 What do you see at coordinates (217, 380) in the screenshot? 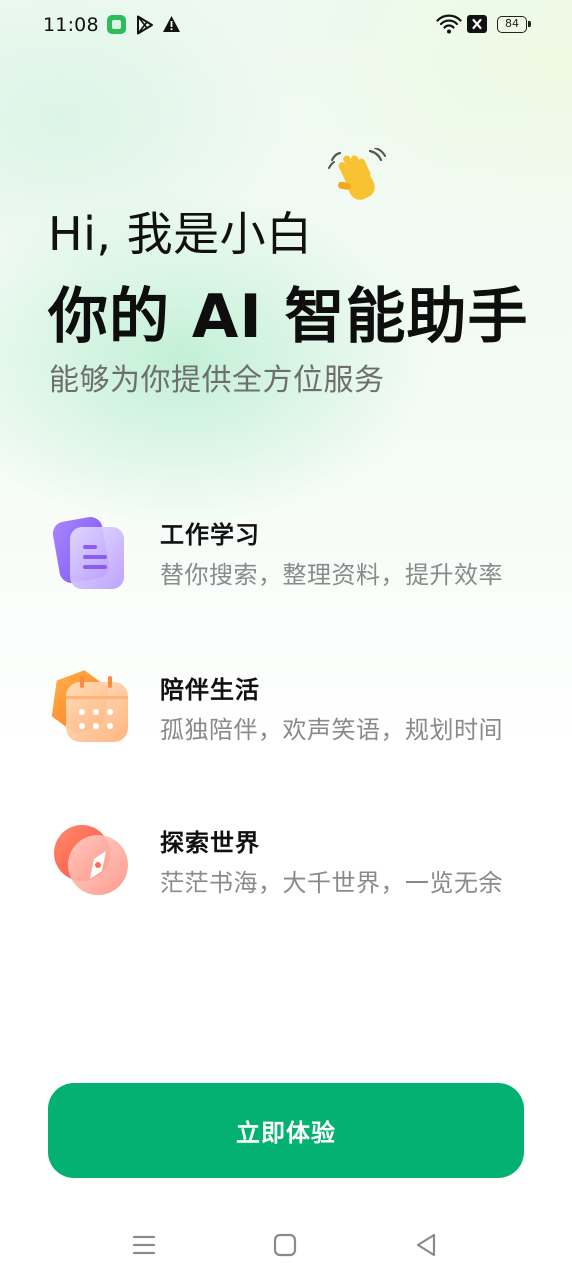
I see `hero-subtitle: 能够为你提供全方位服务` at bounding box center [217, 380].